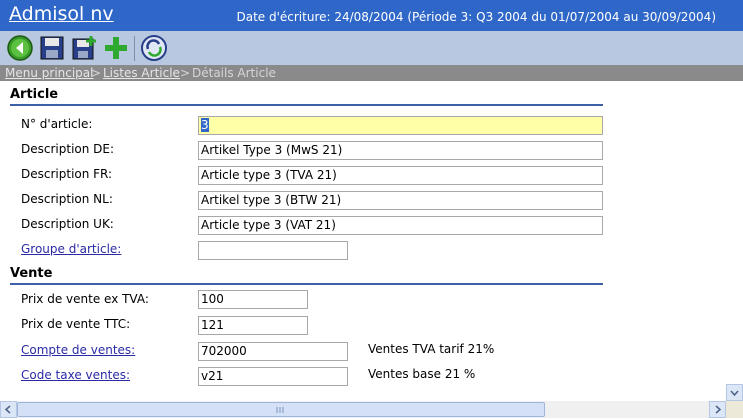 The width and height of the screenshot is (743, 420). Describe the element at coordinates (116, 48) in the screenshot. I see `add-icon` at that location.